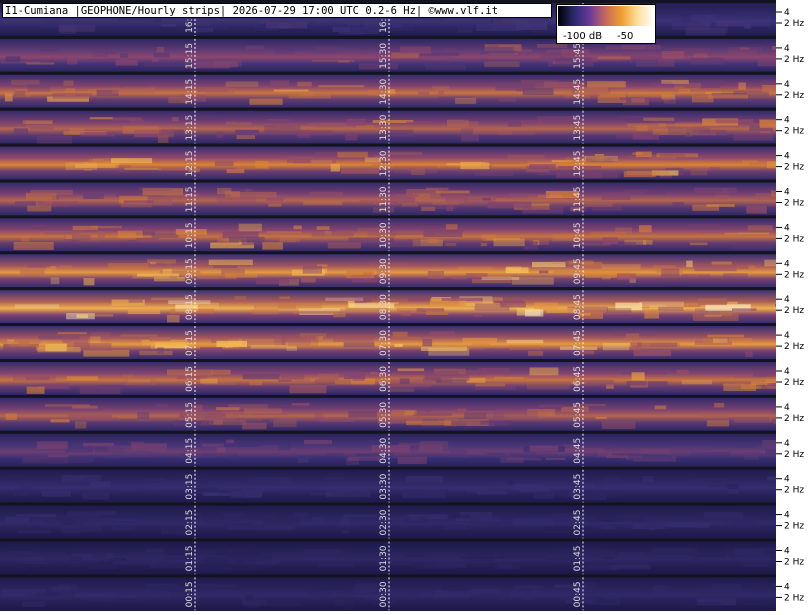 The height and width of the screenshot is (615, 812). I want to click on time-label: 01:30, so click(384, 558).